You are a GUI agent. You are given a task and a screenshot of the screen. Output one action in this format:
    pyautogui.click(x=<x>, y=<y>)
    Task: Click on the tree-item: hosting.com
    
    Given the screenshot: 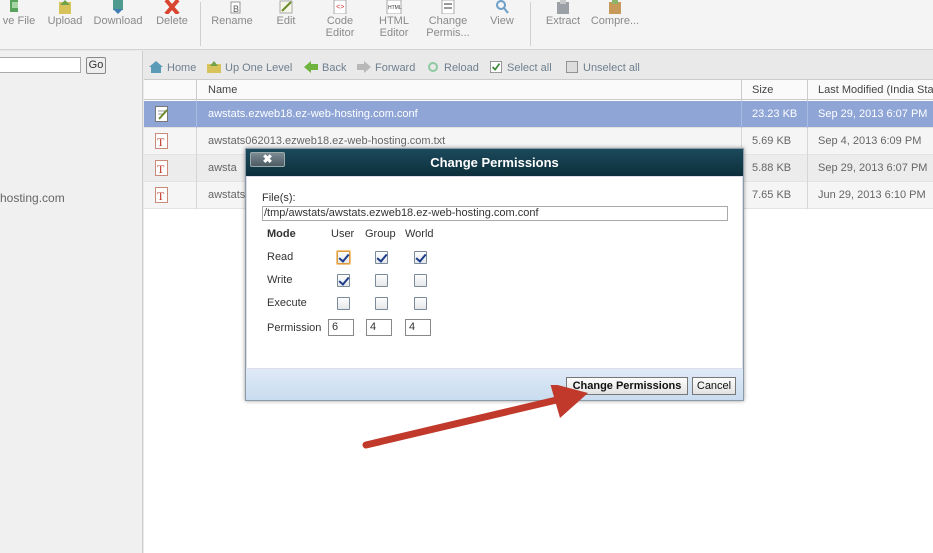 What is the action you would take?
    pyautogui.click(x=32, y=198)
    